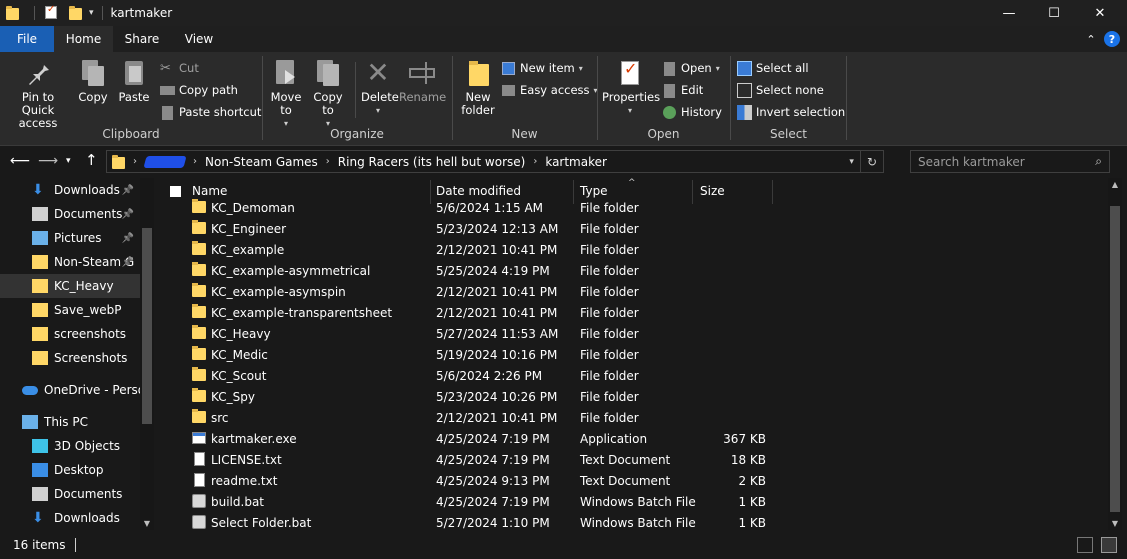 Image resolution: width=1127 pixels, height=559 pixels. Describe the element at coordinates (93, 81) in the screenshot. I see `copy-button: Copy` at that location.